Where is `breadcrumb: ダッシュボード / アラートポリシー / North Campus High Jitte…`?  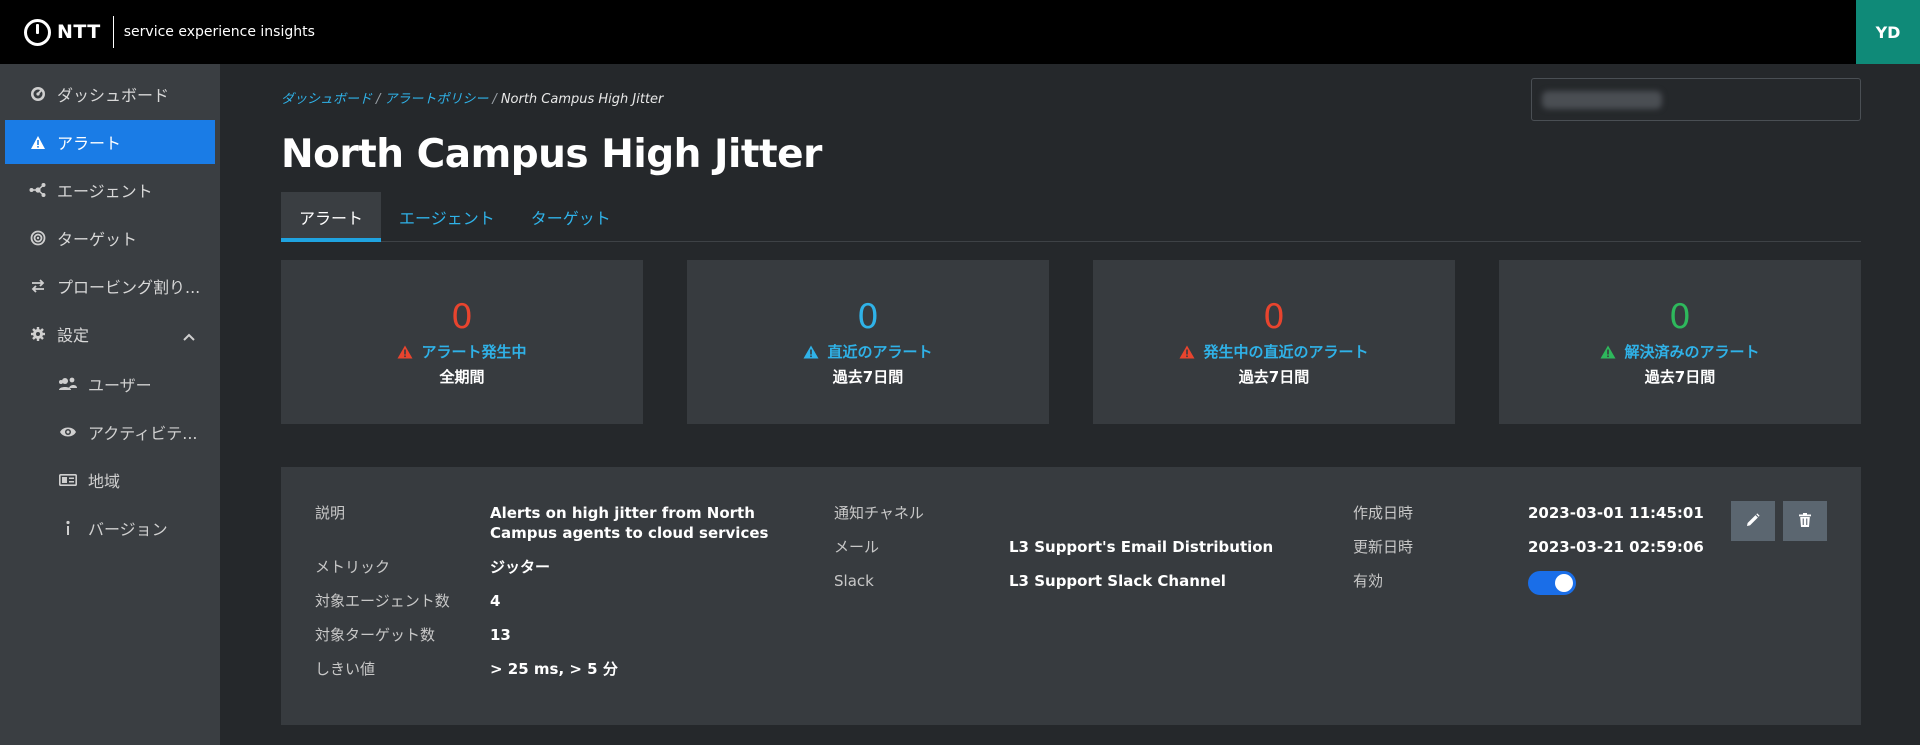 breadcrumb: ダッシュボード / アラートポリシー / North Campus High Jitte… is located at coordinates (472, 97).